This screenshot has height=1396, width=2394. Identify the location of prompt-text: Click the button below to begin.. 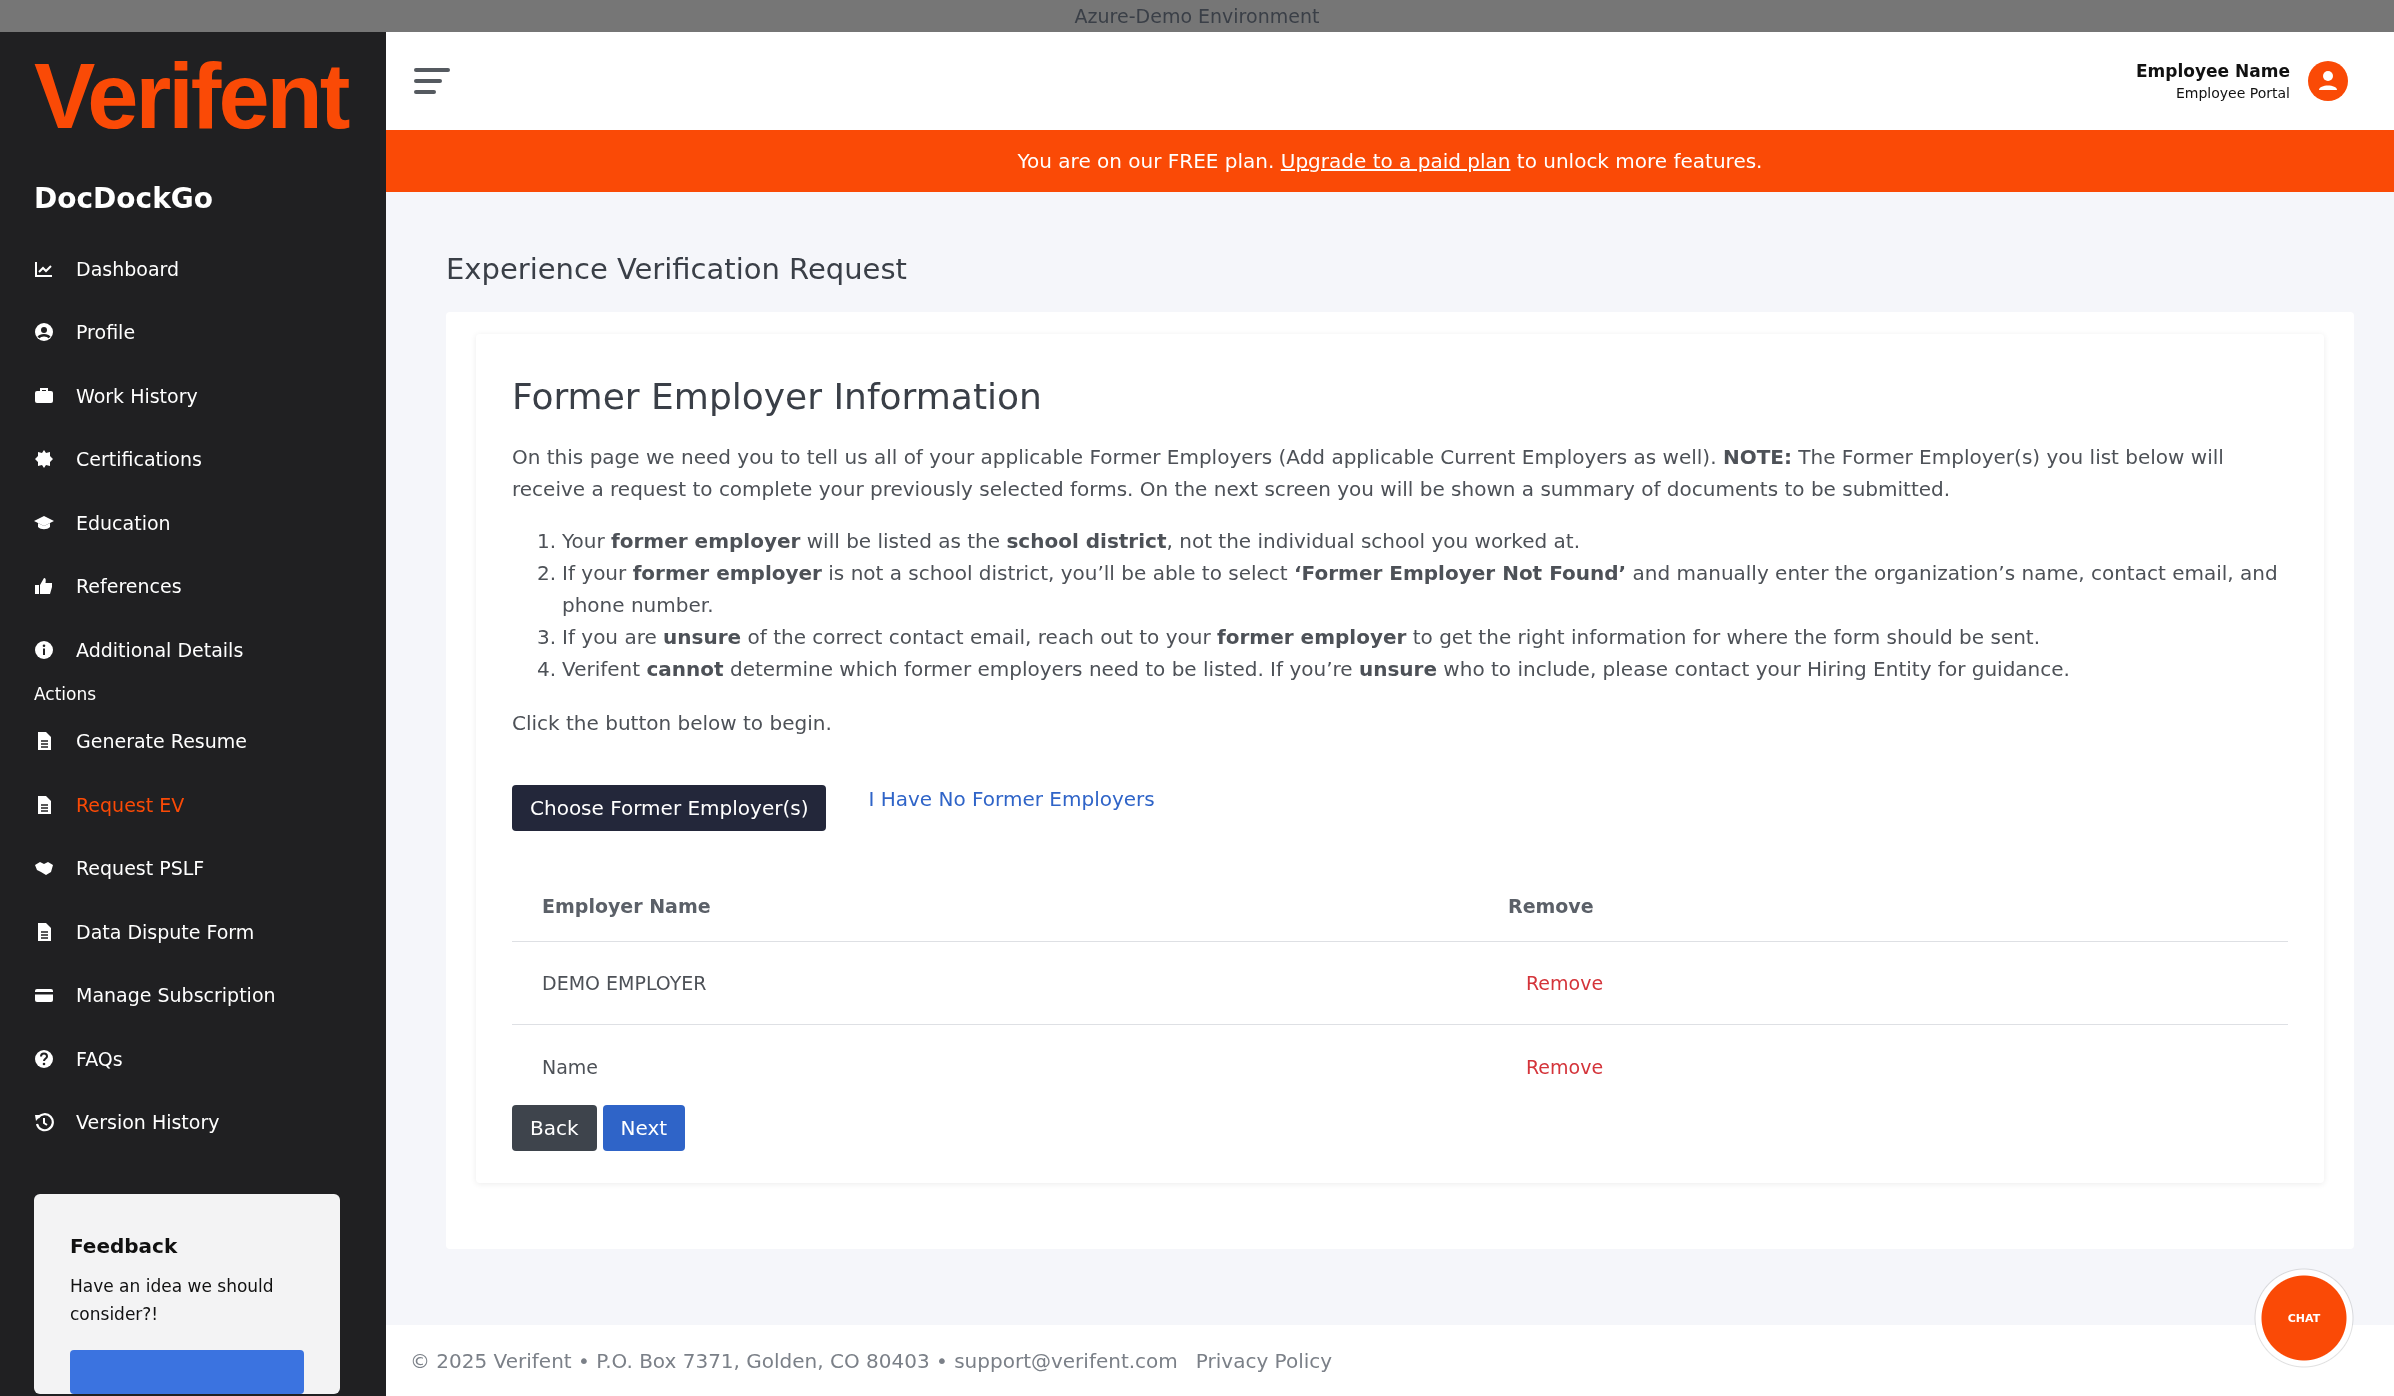
(672, 723).